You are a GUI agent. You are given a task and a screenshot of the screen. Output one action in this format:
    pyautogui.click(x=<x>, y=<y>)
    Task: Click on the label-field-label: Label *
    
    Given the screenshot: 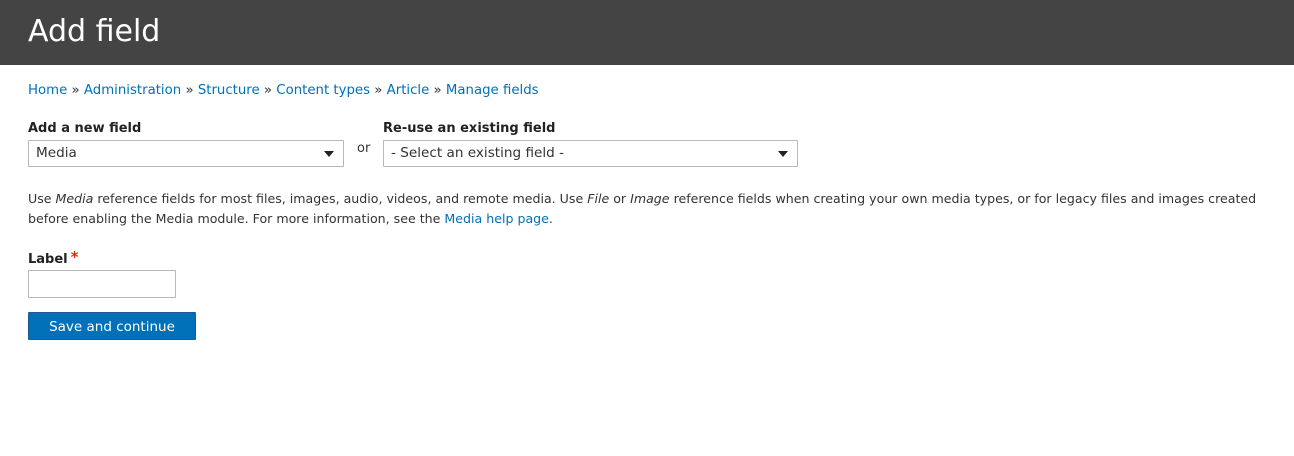 What is the action you would take?
    pyautogui.click(x=53, y=257)
    